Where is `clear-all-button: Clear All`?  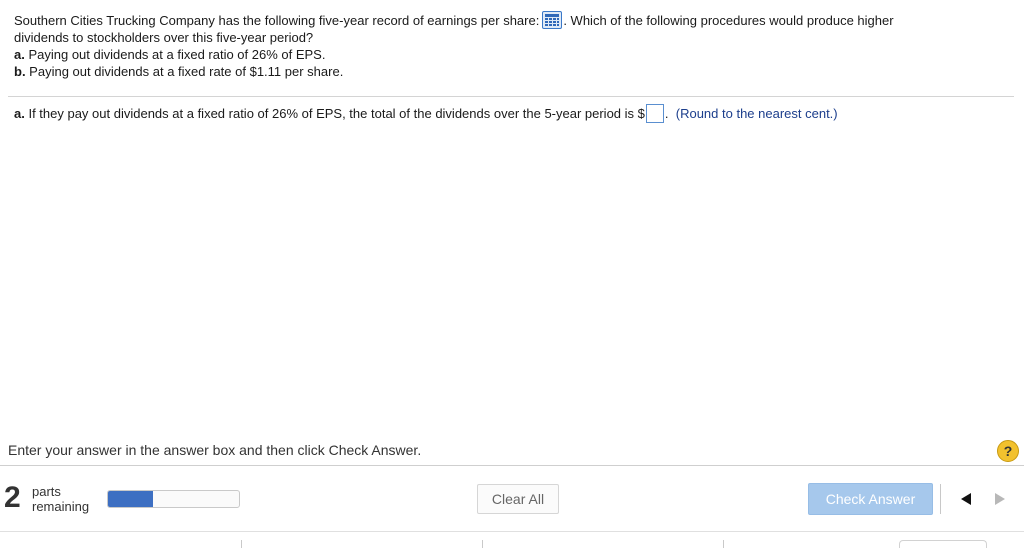 clear-all-button: Clear All is located at coordinates (518, 499).